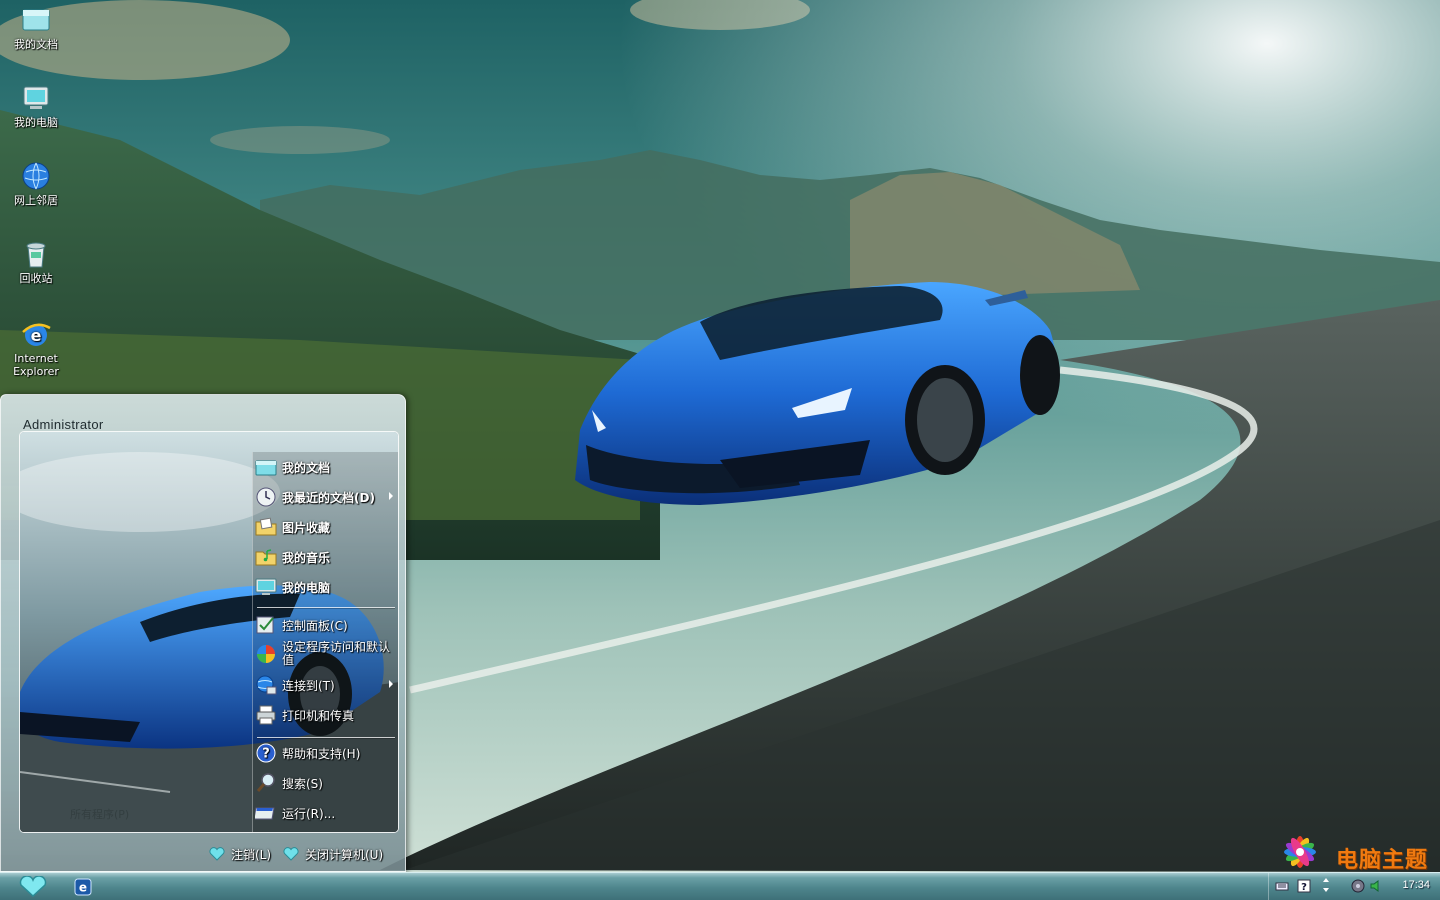 This screenshot has height=900, width=1440. Describe the element at coordinates (1300, 852) in the screenshot. I see `flower-logo-icon` at that location.